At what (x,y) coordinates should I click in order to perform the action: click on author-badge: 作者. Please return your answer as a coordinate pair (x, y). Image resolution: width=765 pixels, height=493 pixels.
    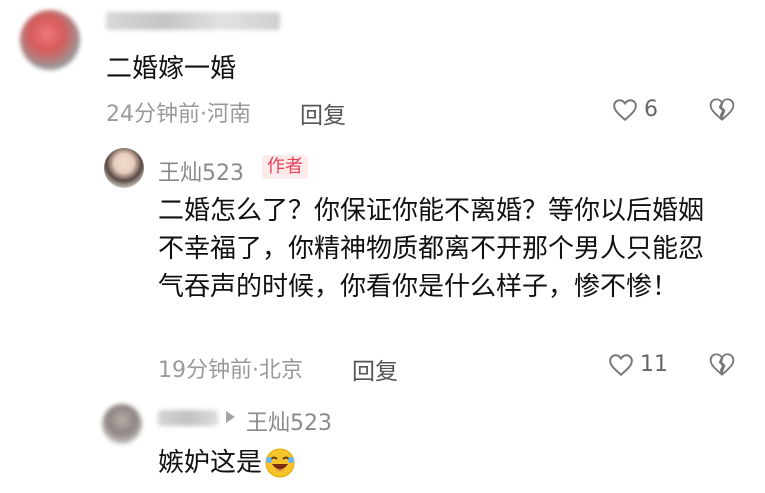
    Looking at the image, I should click on (285, 167).